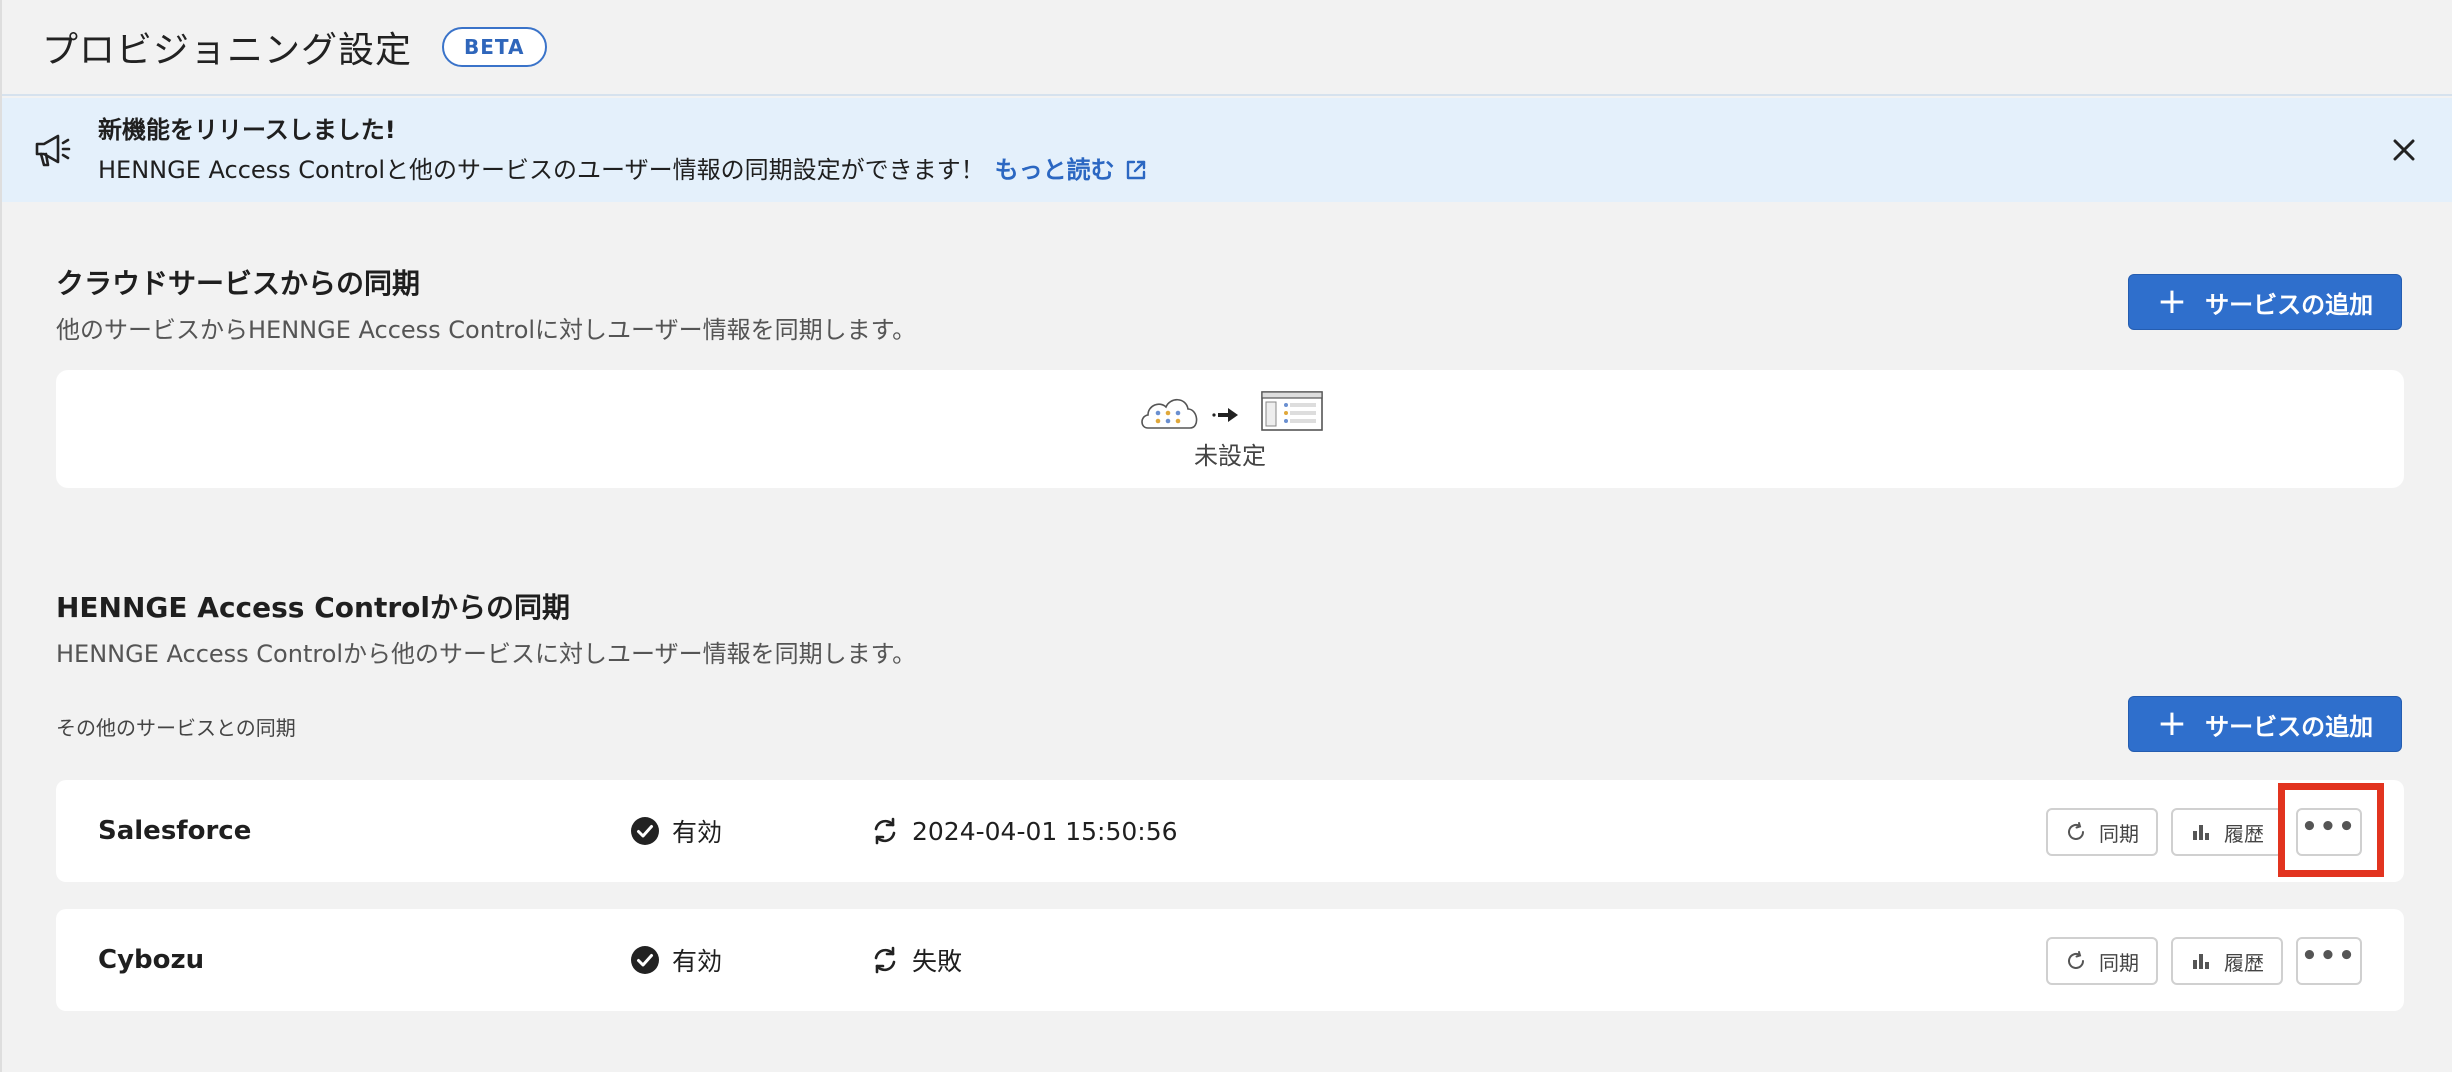 This screenshot has height=1072, width=2452. Describe the element at coordinates (1045, 831) in the screenshot. I see `last-sync-value: 2024-04-01 15:50:56` at that location.